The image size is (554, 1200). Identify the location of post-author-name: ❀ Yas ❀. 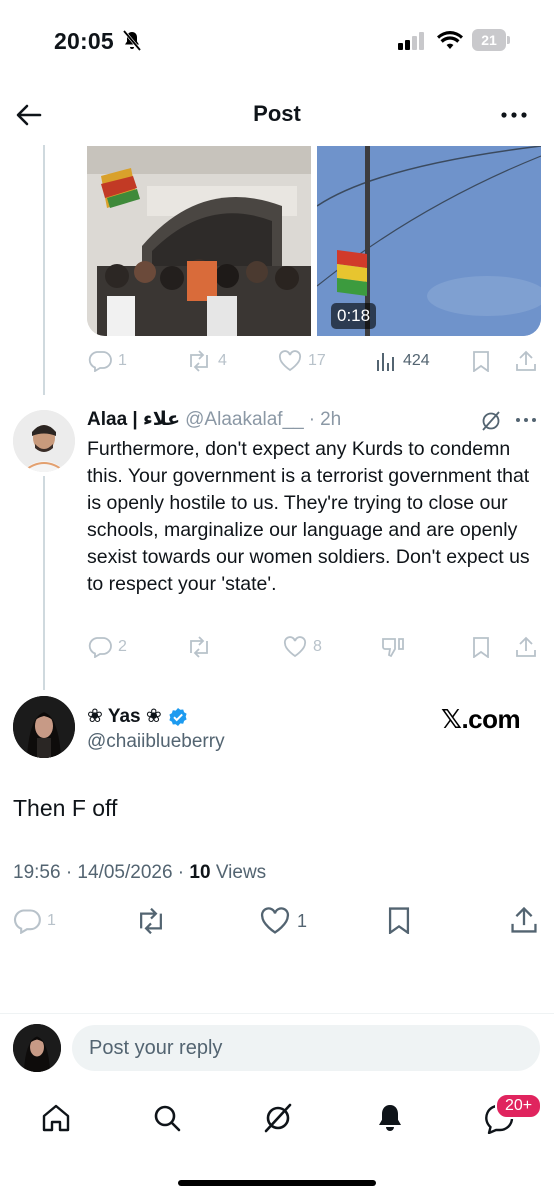
(124, 716).